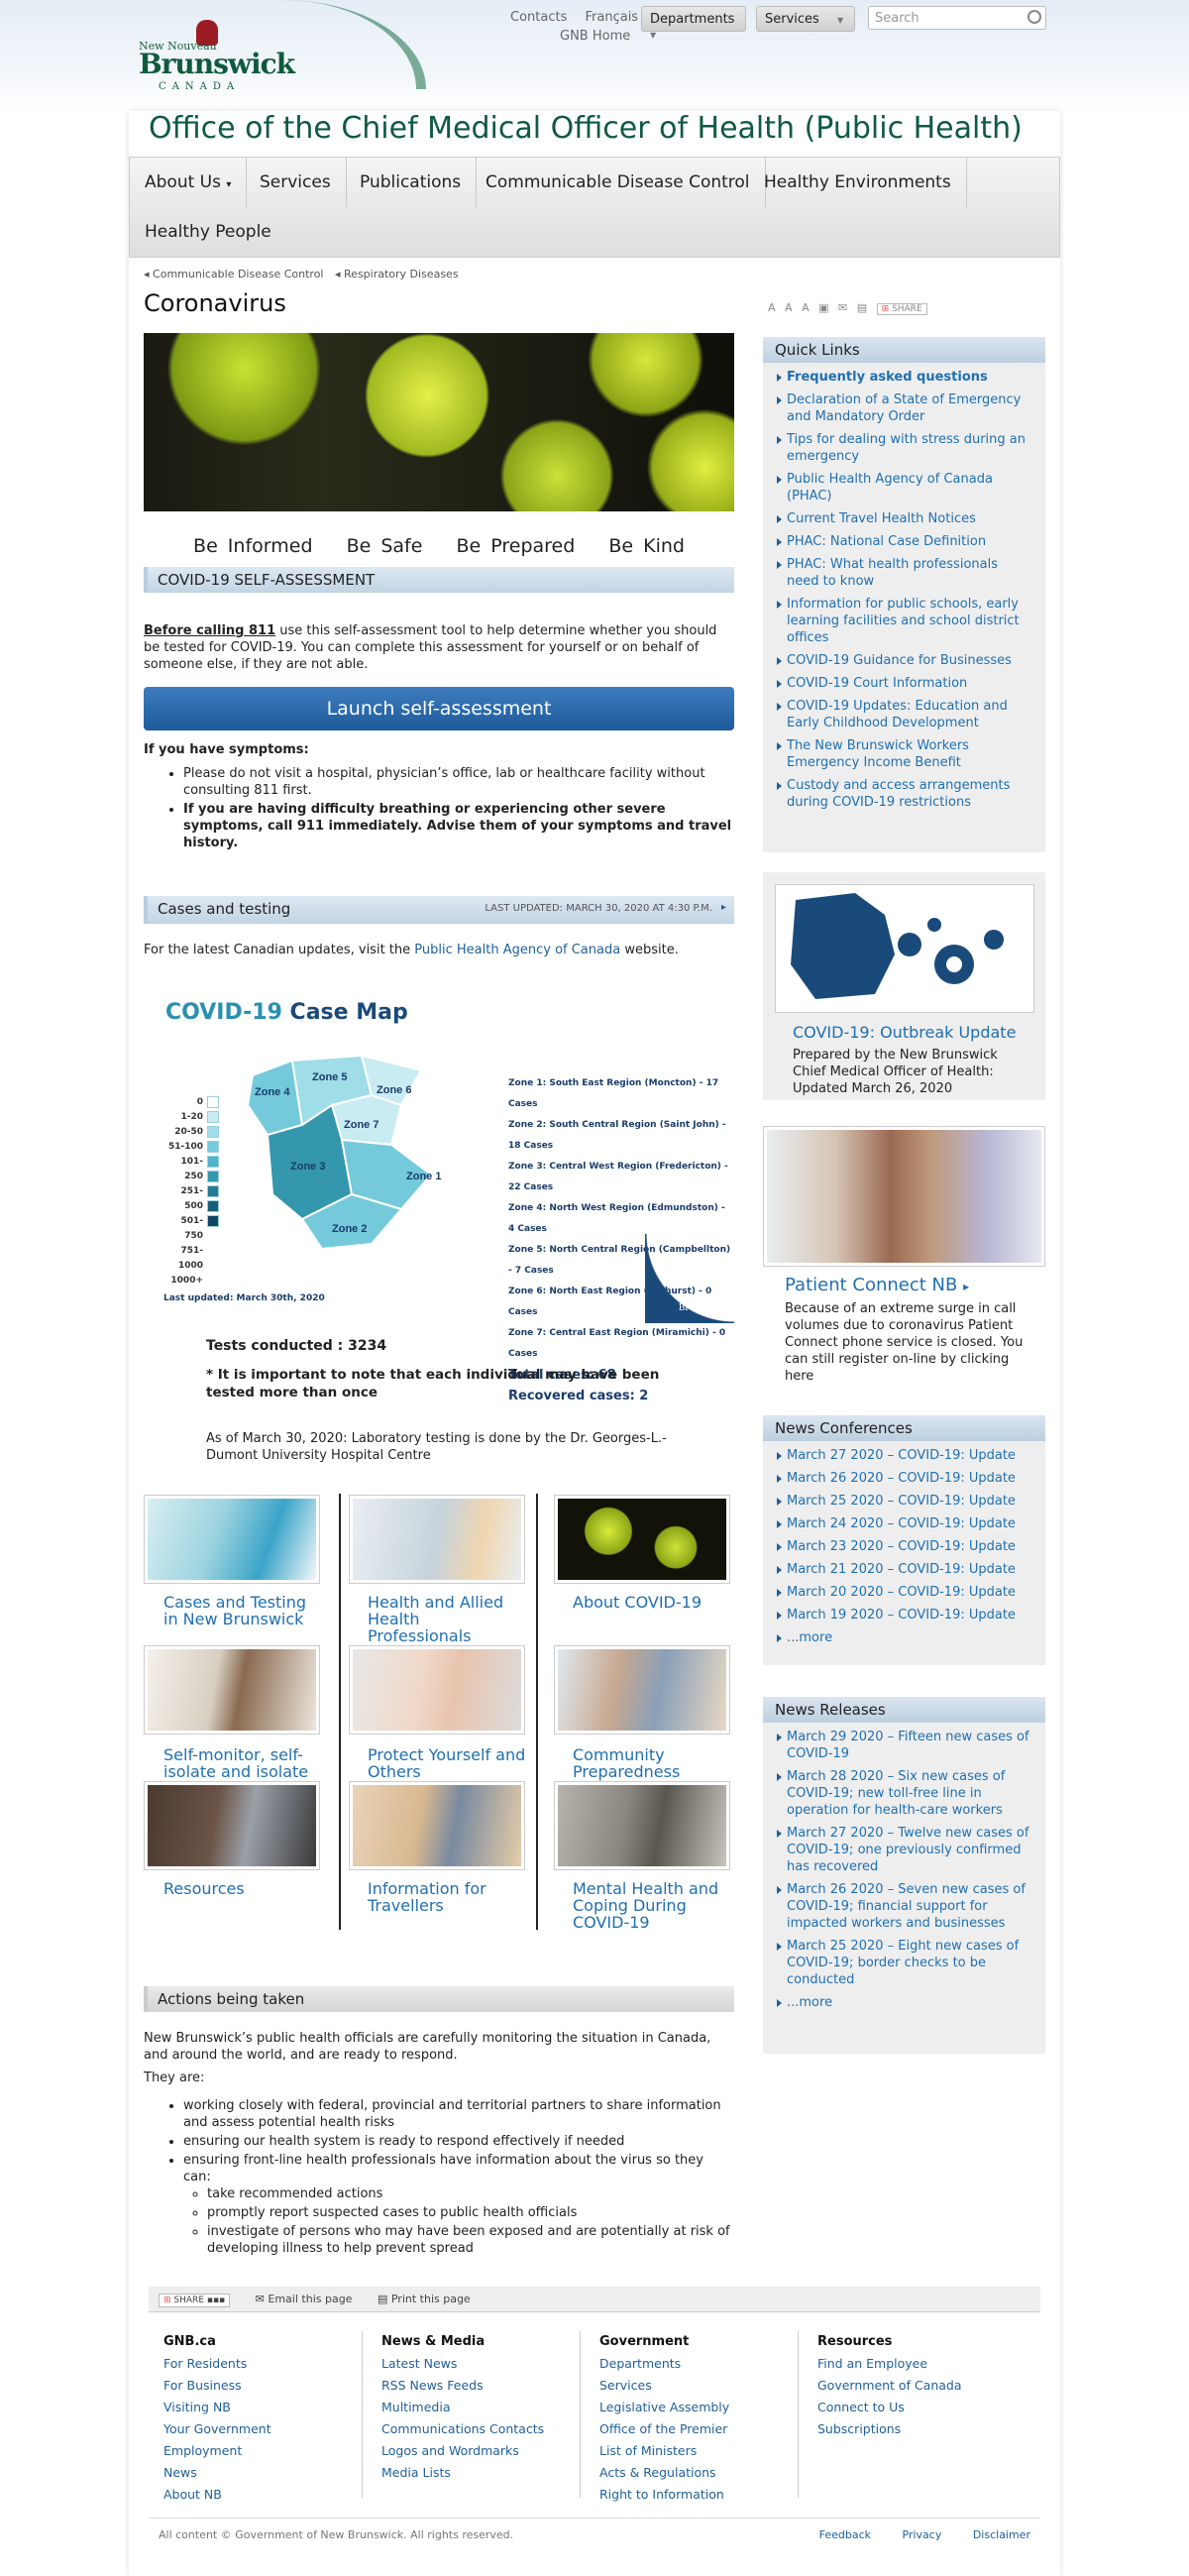 This screenshot has height=2576, width=1189. I want to click on gnb-logo: New Nouveau Brunswick CANADA, so click(217, 53).